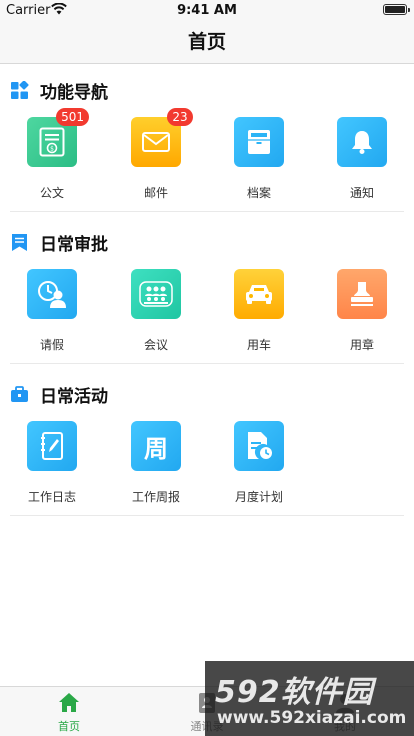  Describe the element at coordinates (156, 446) in the screenshot. I see `weekly-report-icon: 周` at that location.